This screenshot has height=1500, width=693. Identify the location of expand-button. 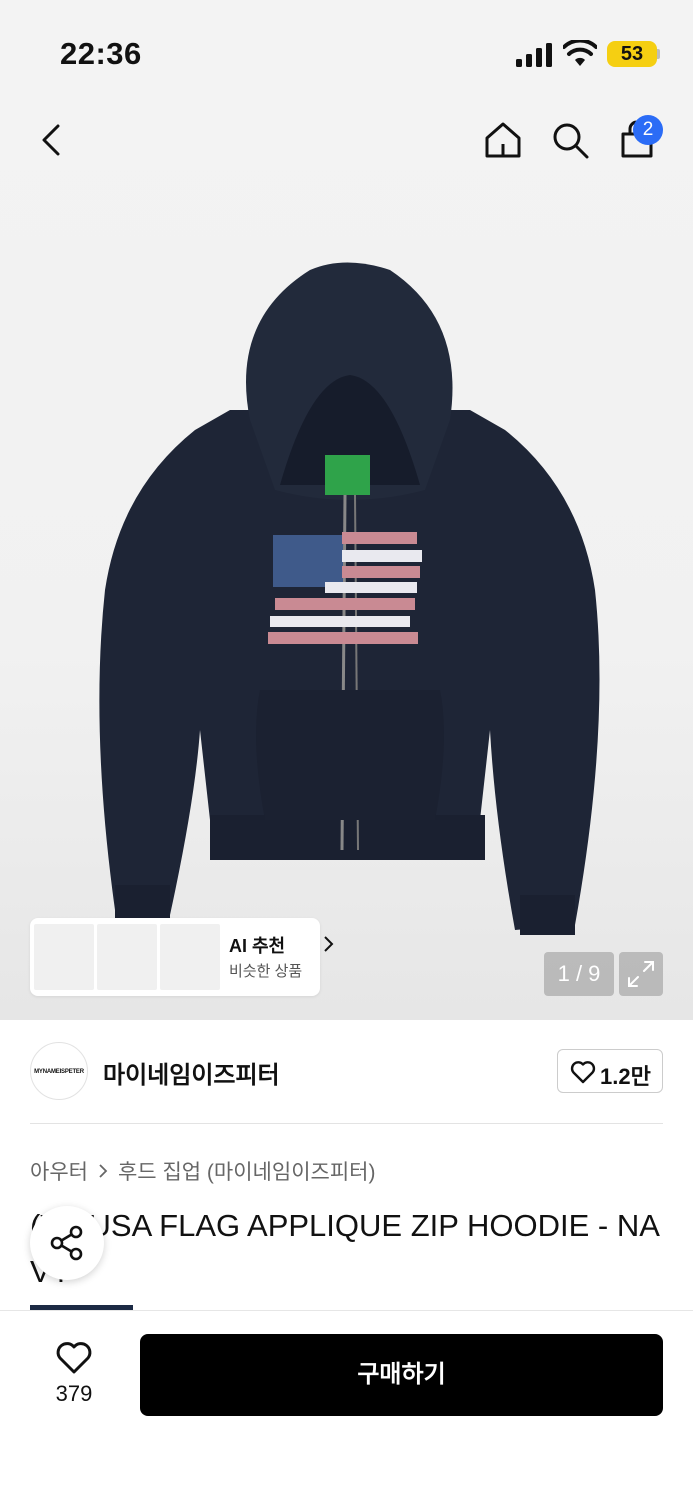
(641, 974).